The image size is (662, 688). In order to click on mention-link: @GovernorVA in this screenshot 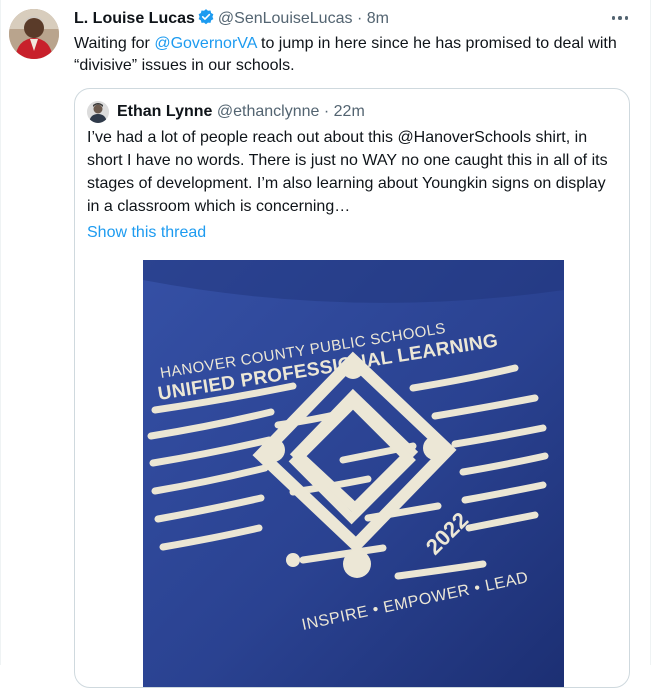, I will do `click(205, 43)`.